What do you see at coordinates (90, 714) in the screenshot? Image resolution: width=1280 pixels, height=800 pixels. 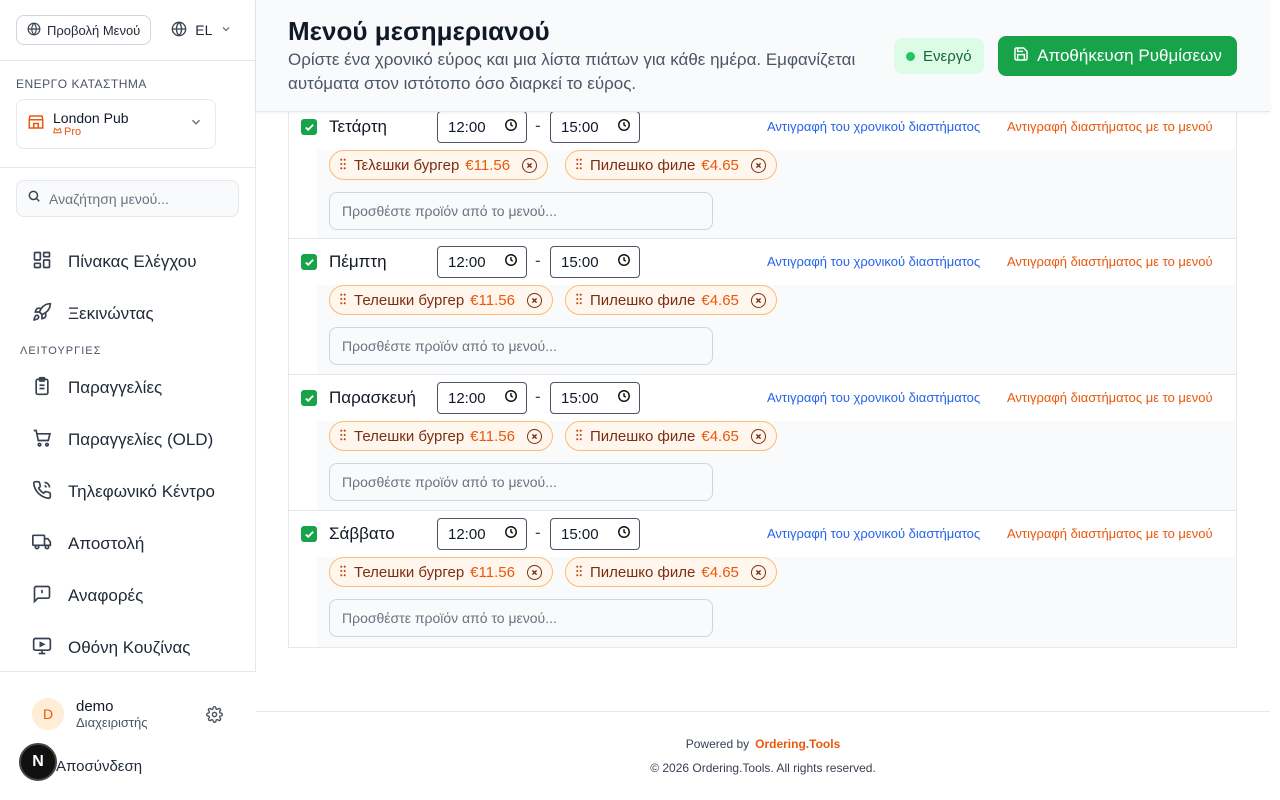 I see `user-profile: D demo Διαχειριστής` at bounding box center [90, 714].